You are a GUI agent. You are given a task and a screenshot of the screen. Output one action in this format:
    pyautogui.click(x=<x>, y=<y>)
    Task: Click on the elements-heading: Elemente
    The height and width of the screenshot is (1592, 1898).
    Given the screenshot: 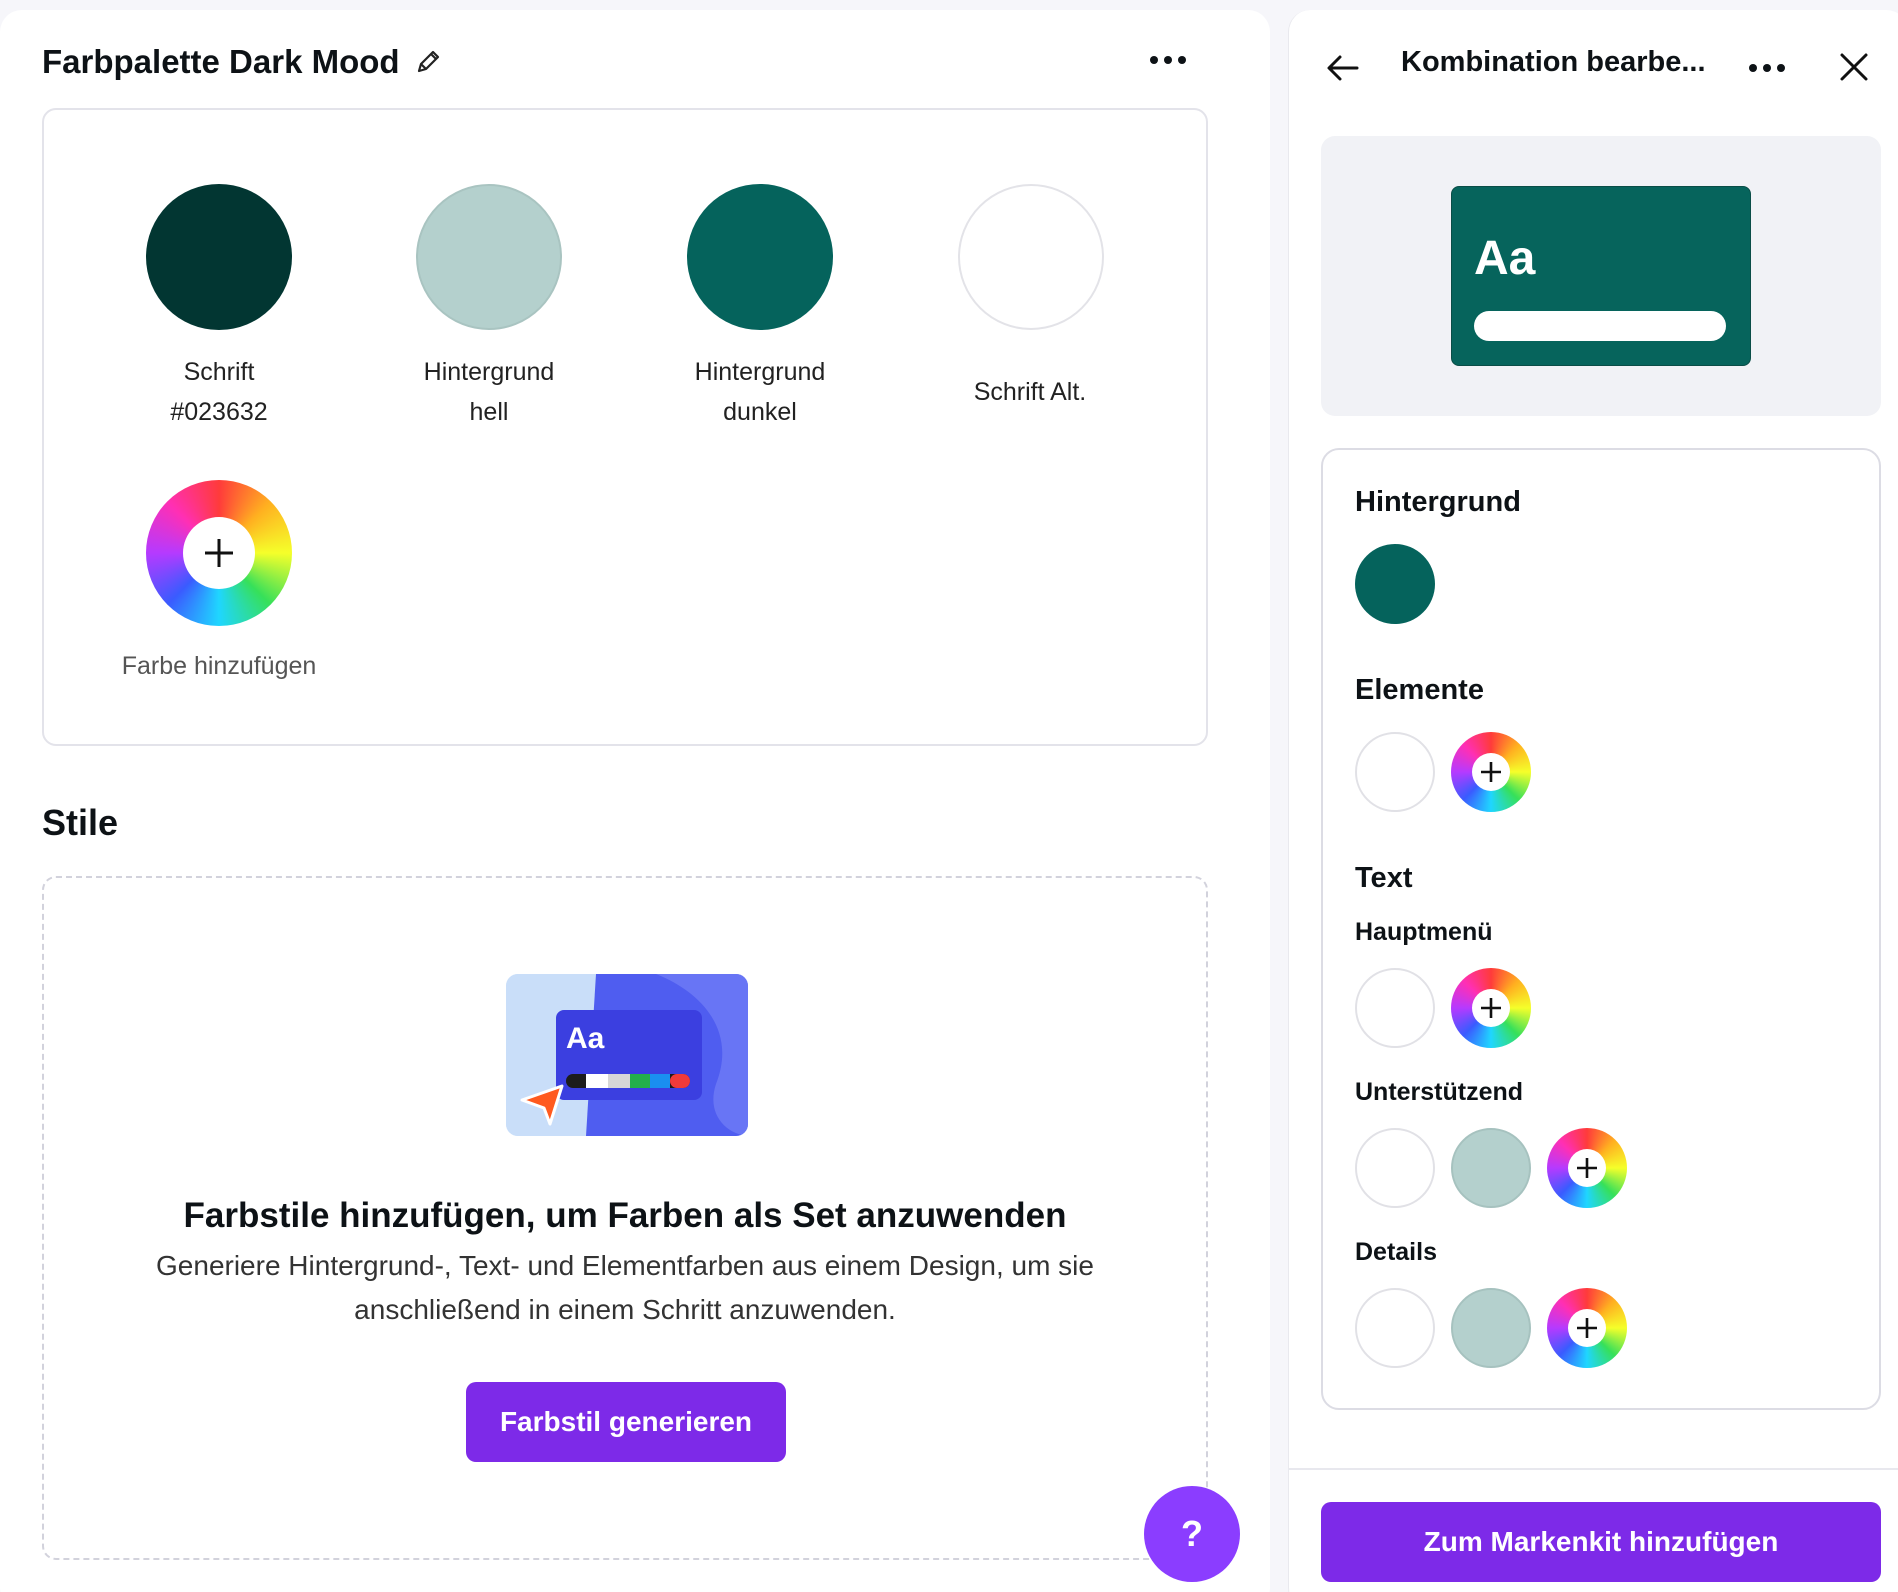 What is the action you would take?
    pyautogui.click(x=1419, y=690)
    